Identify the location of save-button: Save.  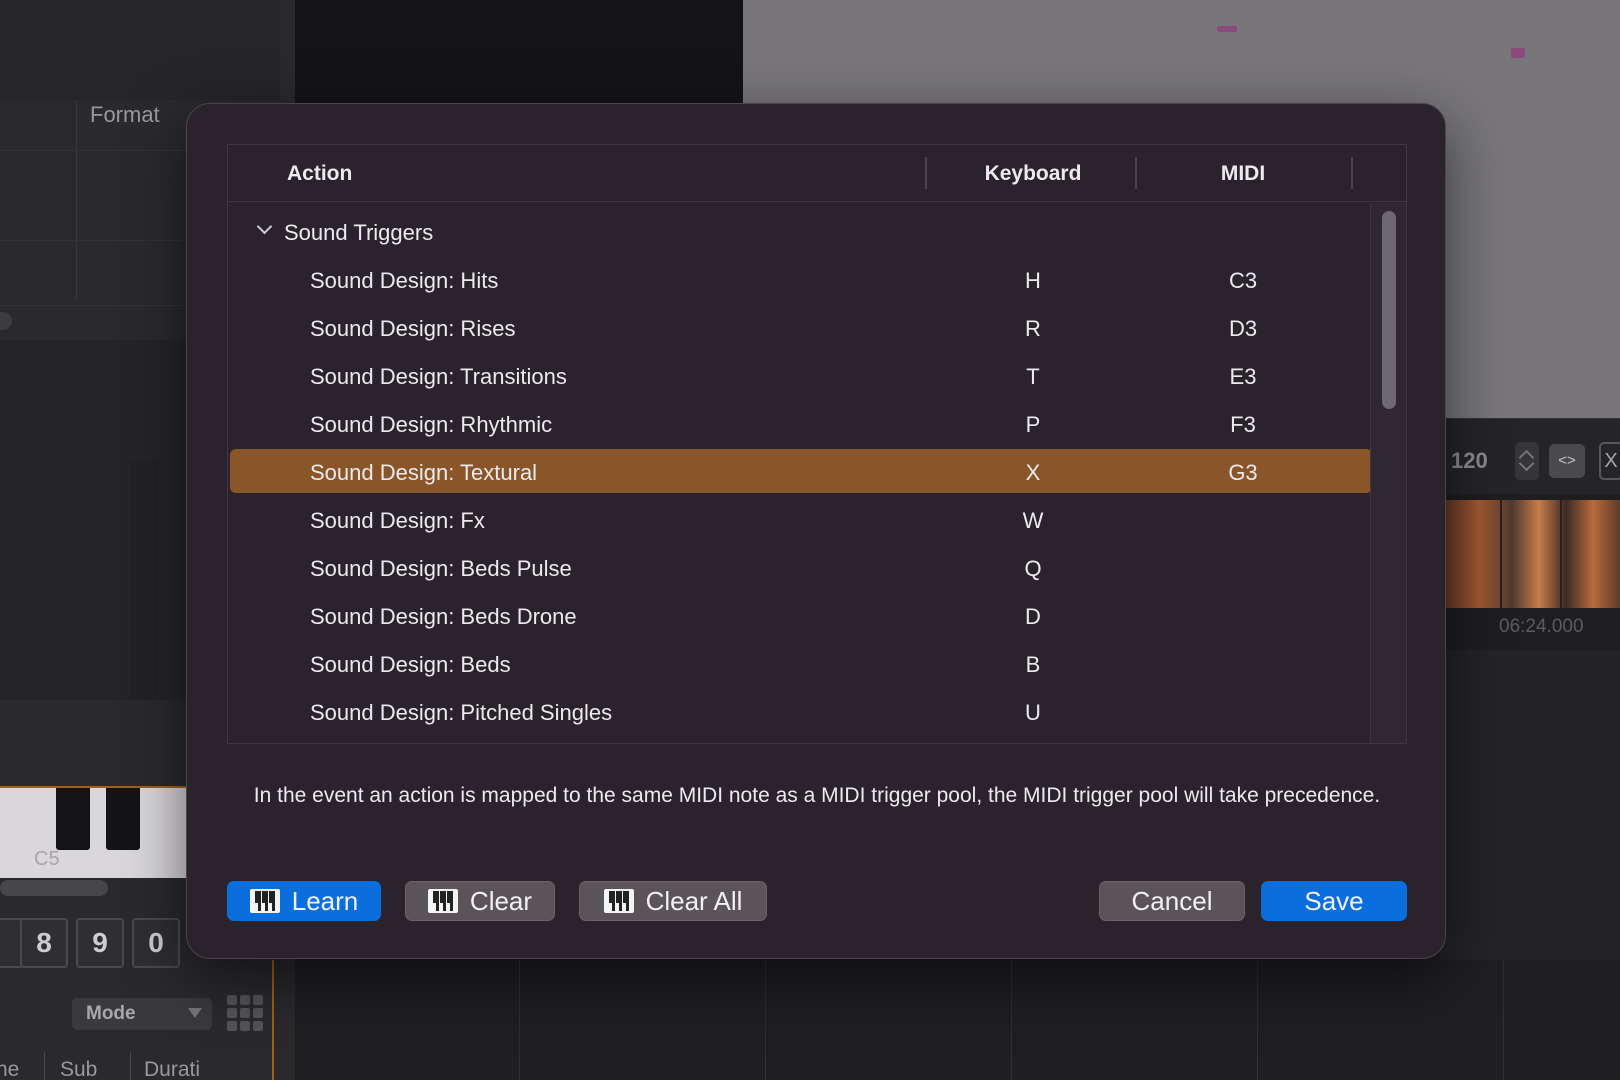
(1334, 901).